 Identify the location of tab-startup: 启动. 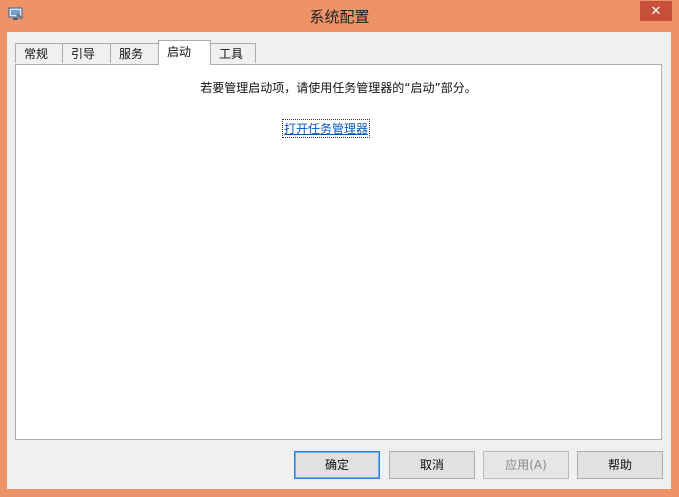
(184, 52).